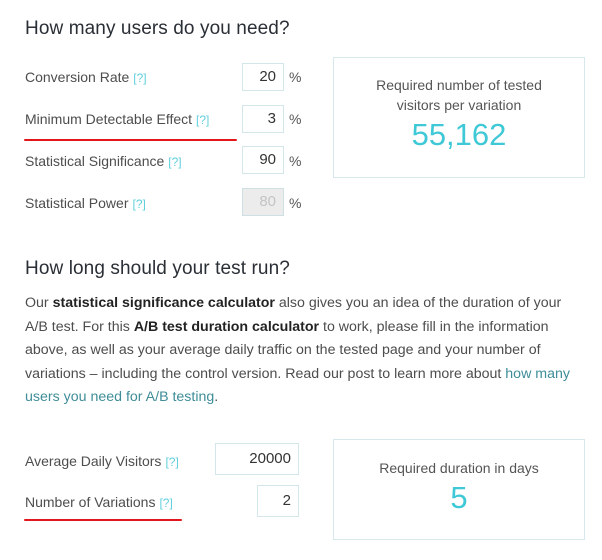 The width and height of the screenshot is (602, 560). What do you see at coordinates (216, 397) in the screenshot?
I see `paragraph-text-4: .` at bounding box center [216, 397].